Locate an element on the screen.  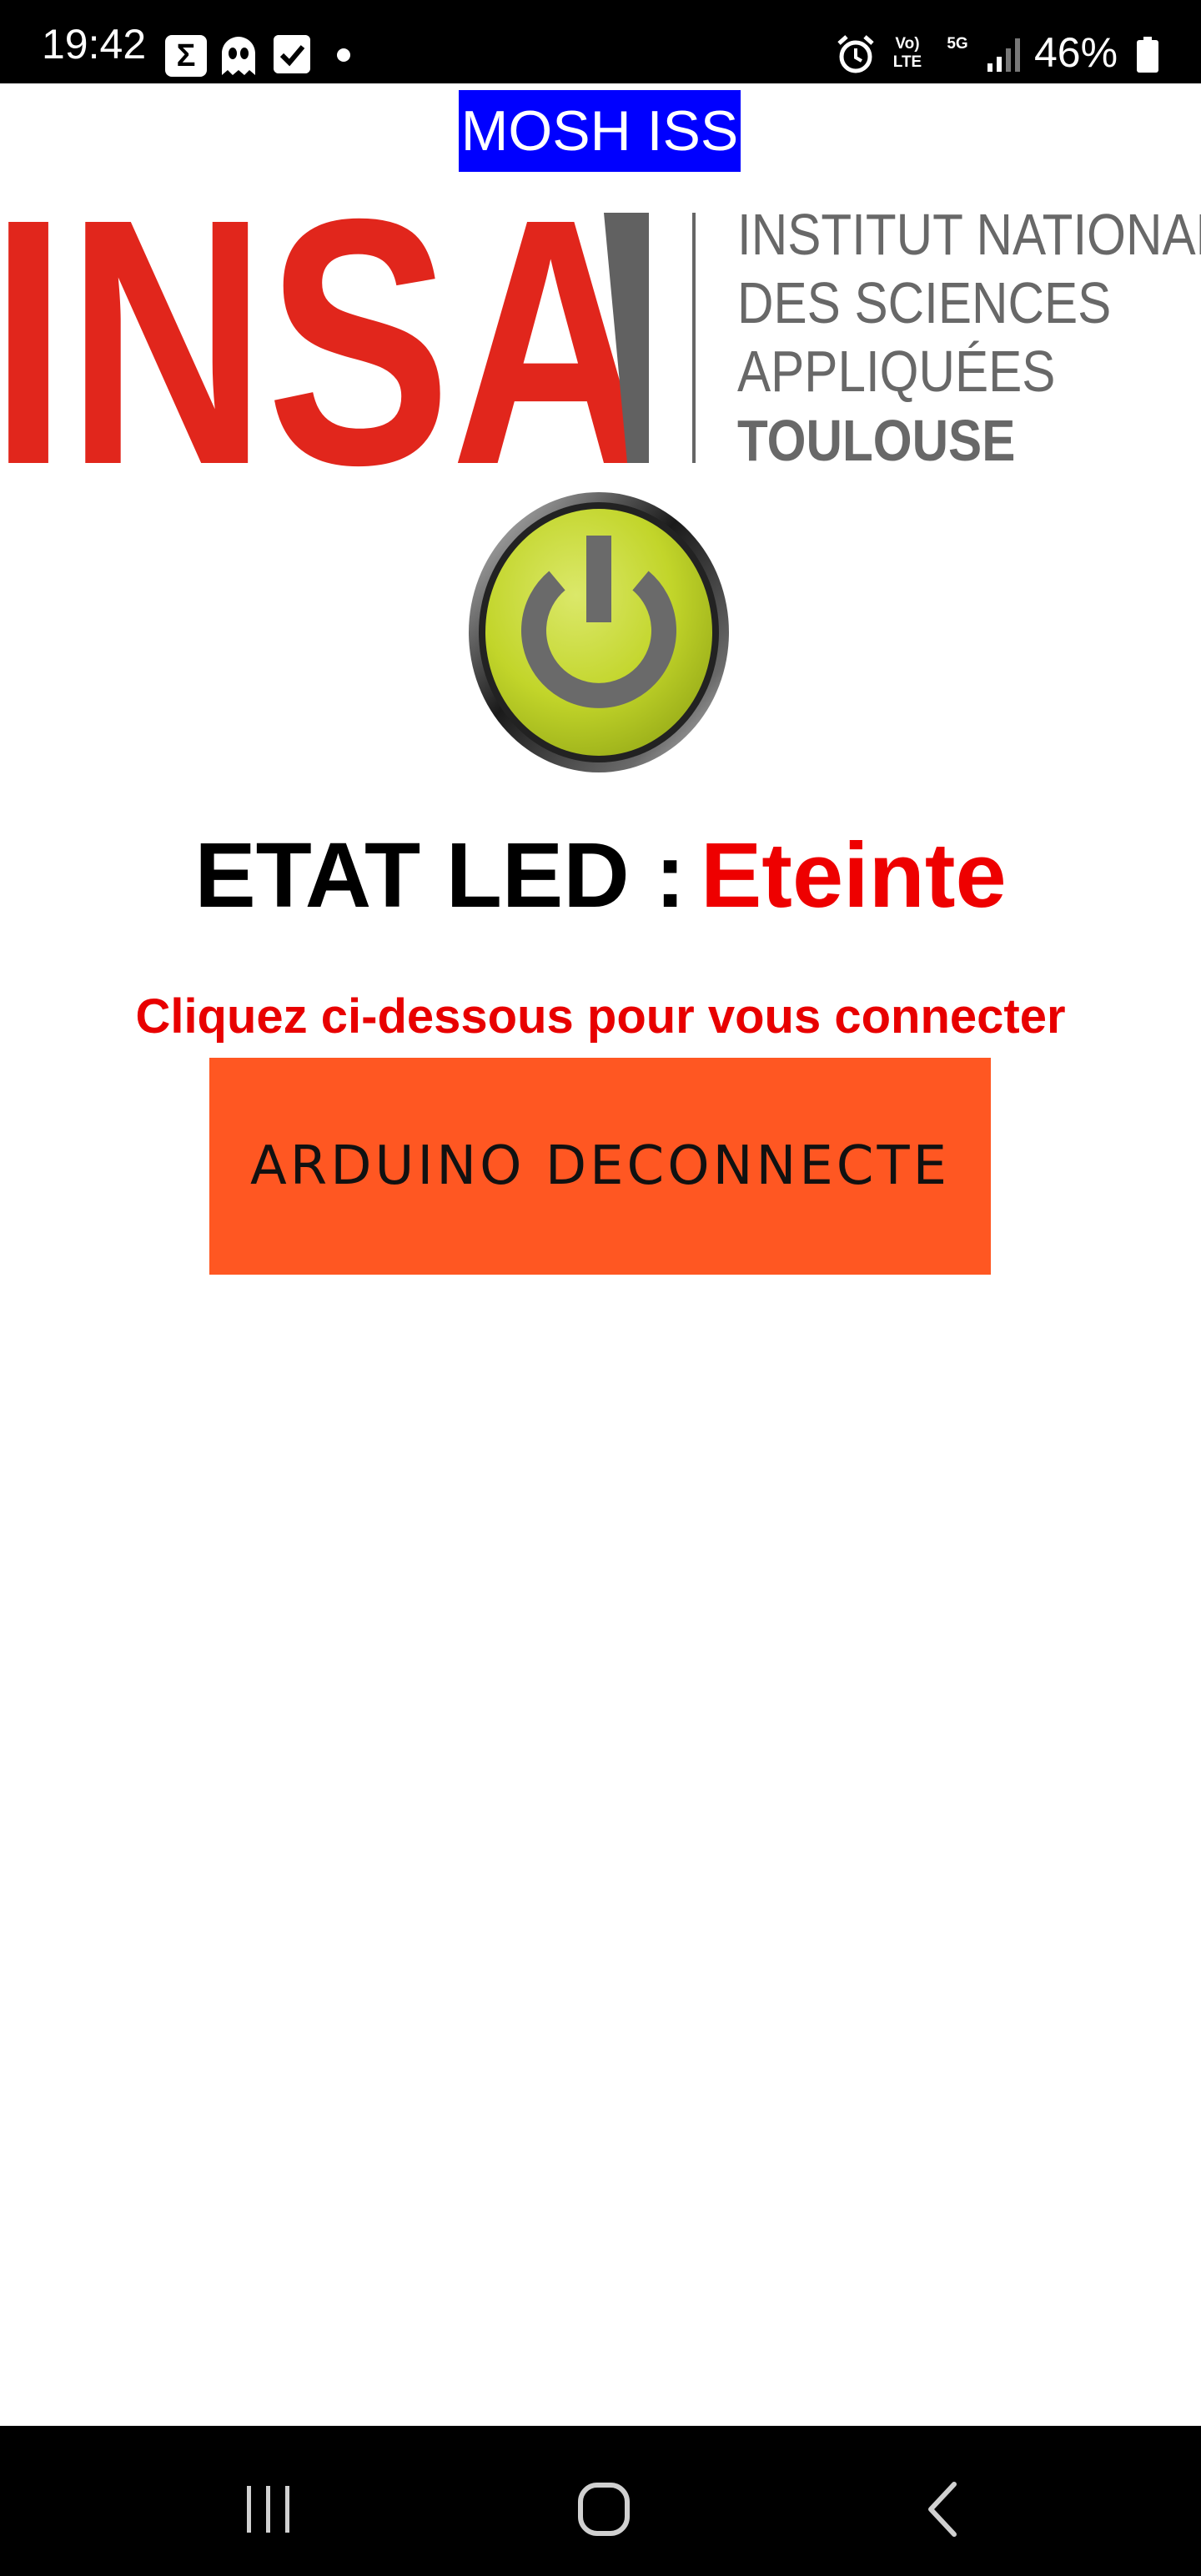
logo-line-1: INSTITUT NATIONAL is located at coordinates (969, 234).